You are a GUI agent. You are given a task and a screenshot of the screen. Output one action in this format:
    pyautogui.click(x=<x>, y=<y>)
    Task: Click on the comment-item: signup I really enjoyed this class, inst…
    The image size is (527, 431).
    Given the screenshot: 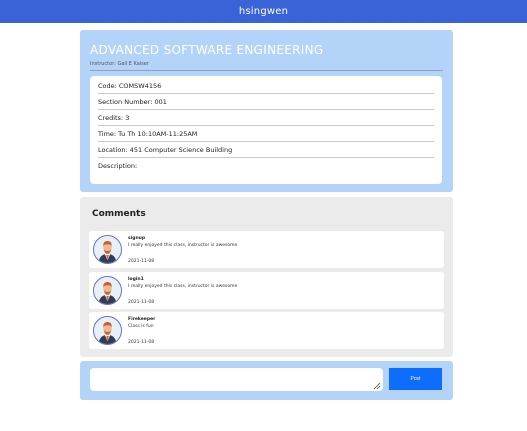 What is the action you would take?
    pyautogui.click(x=266, y=249)
    